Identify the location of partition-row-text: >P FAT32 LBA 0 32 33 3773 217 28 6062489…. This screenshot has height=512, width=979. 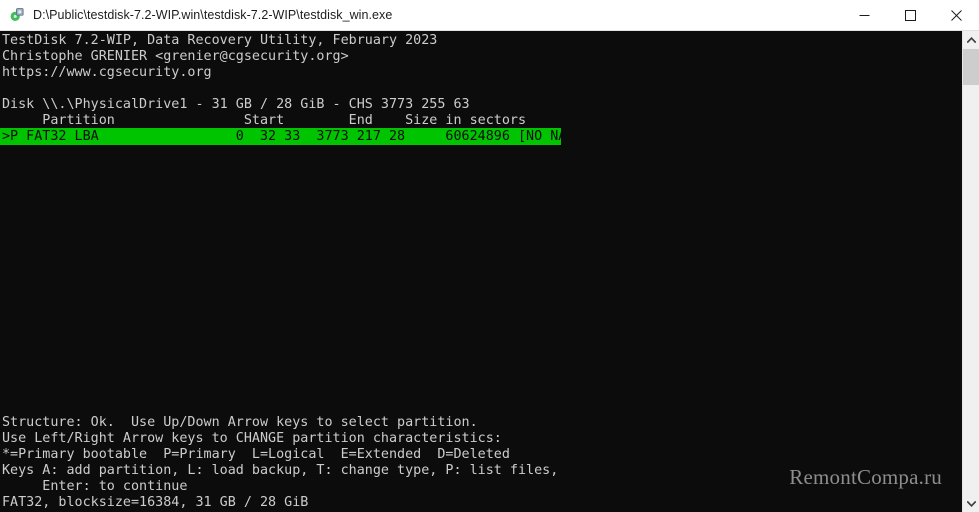
(296, 136).